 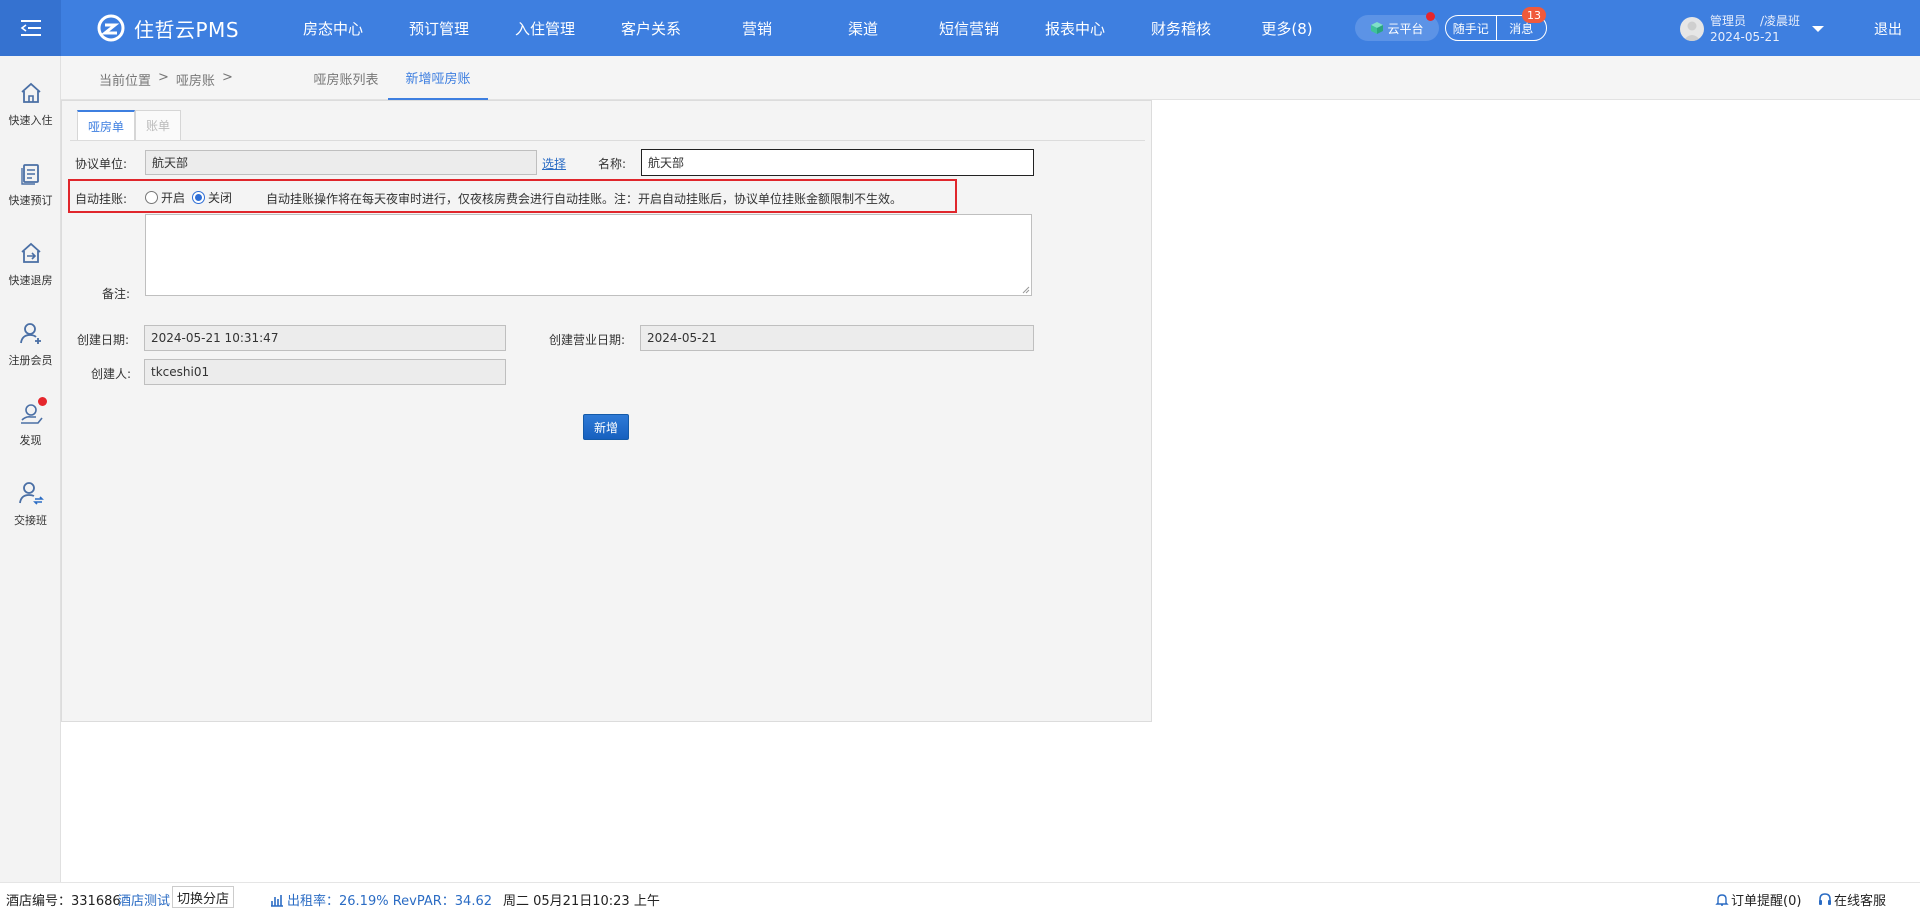 What do you see at coordinates (111, 28) in the screenshot?
I see `brand-logo-icon` at bounding box center [111, 28].